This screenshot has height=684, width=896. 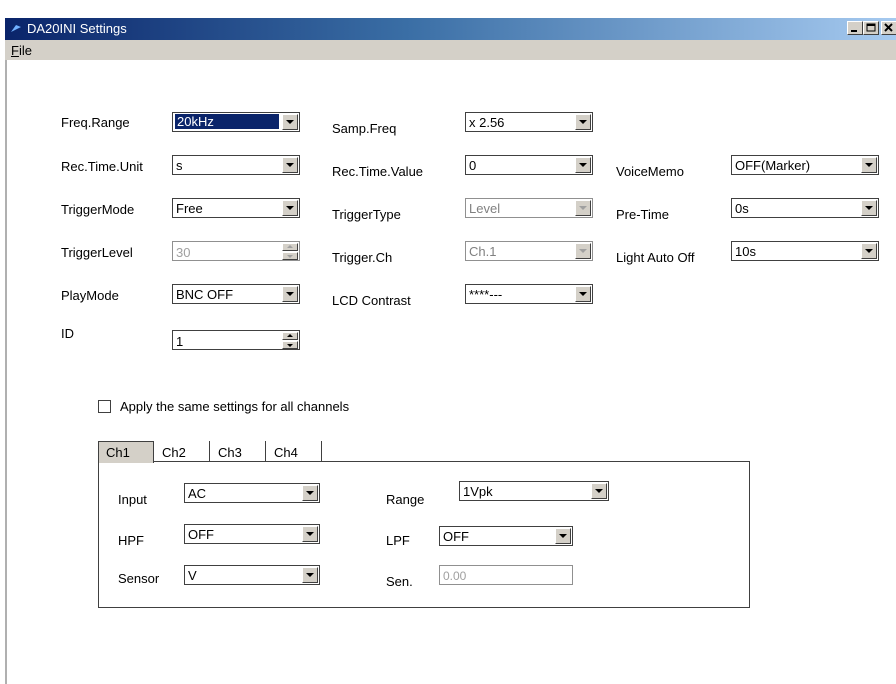 What do you see at coordinates (378, 171) in the screenshot?
I see `rec-time-value-label: Rec.Time.Value` at bounding box center [378, 171].